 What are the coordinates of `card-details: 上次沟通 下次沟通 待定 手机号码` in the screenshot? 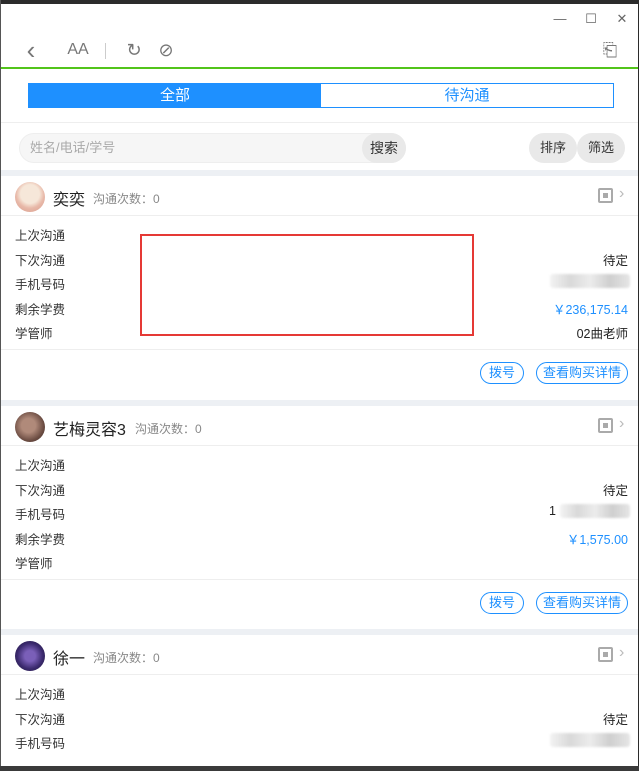 It's located at (319, 717).